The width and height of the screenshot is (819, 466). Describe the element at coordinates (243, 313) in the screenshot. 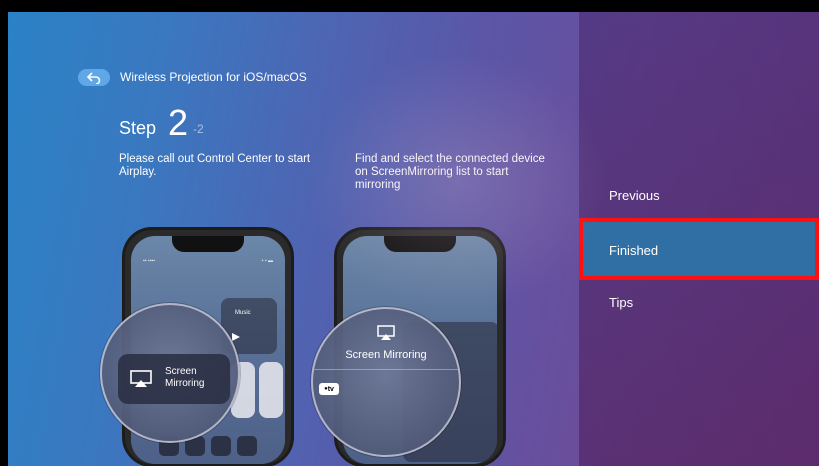

I see `music-label: Music` at that location.